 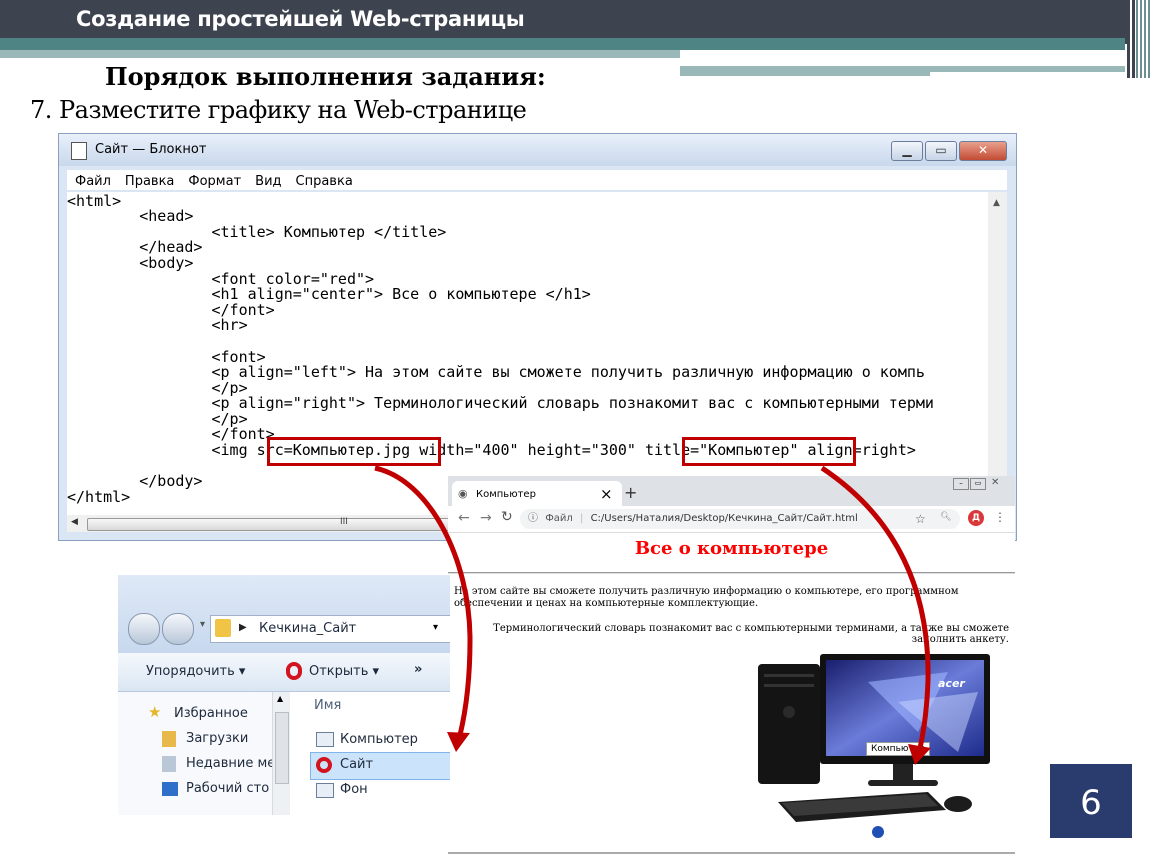 I want to click on arrow-head-file, so click(x=458, y=742).